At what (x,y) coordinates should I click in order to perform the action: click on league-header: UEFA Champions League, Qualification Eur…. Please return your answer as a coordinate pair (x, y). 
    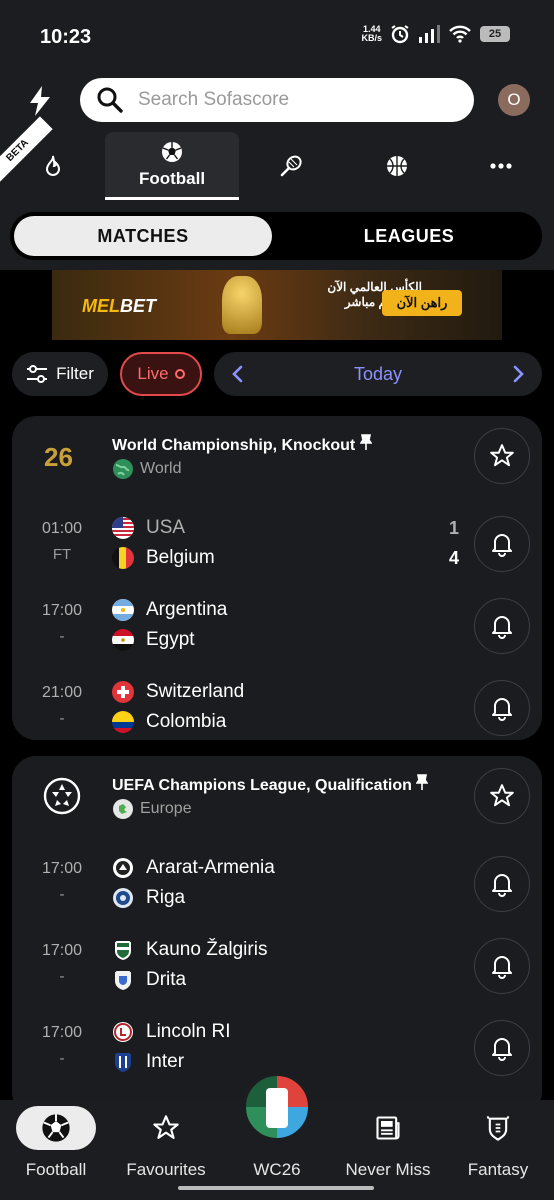
    Looking at the image, I should click on (277, 795).